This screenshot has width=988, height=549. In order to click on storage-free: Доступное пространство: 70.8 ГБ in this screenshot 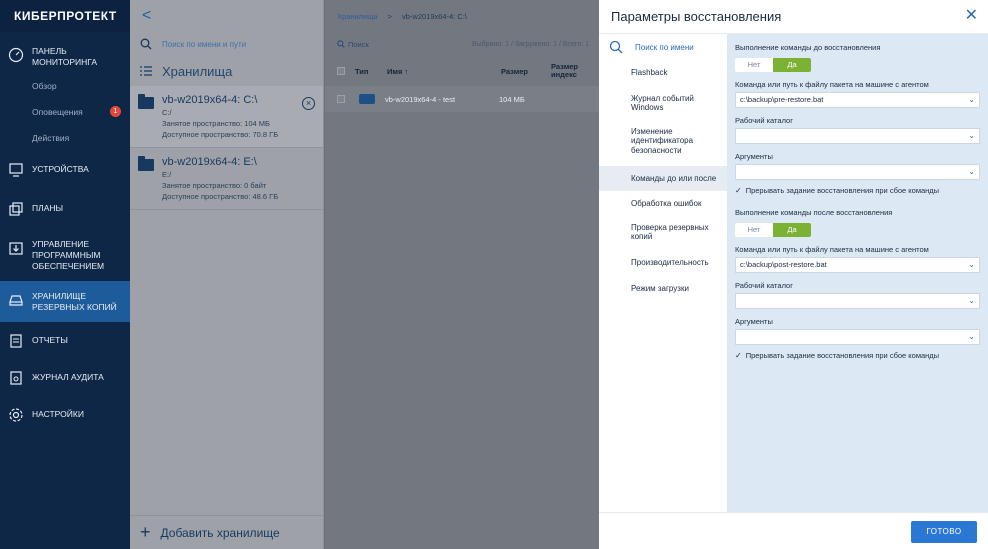, I will do `click(220, 134)`.